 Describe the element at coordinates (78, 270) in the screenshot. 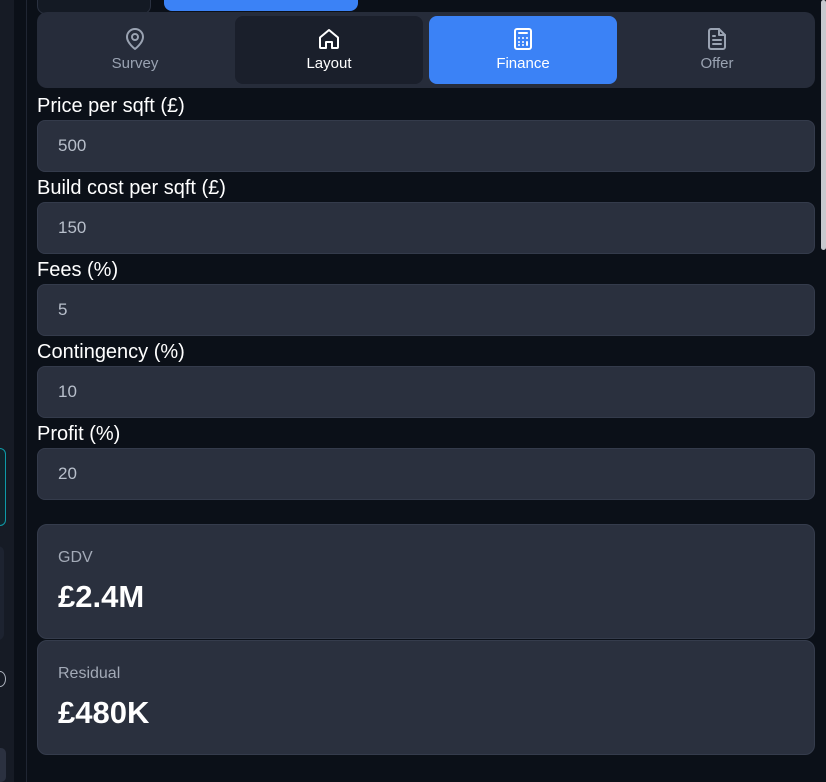

I see `fees-label: Fees (%)` at that location.